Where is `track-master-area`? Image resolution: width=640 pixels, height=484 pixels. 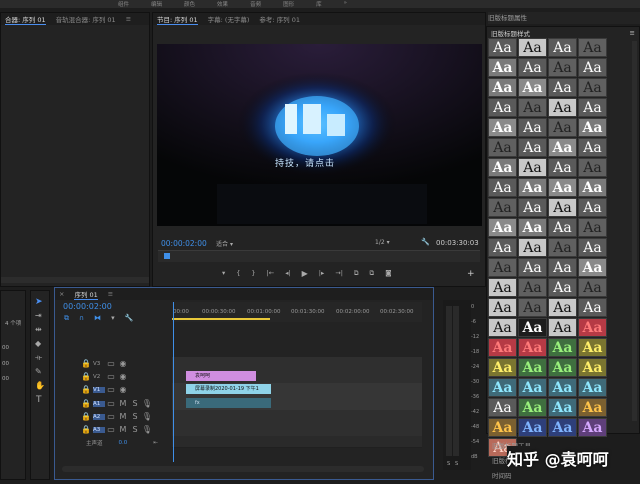
track-master-area is located at coordinates (297, 442).